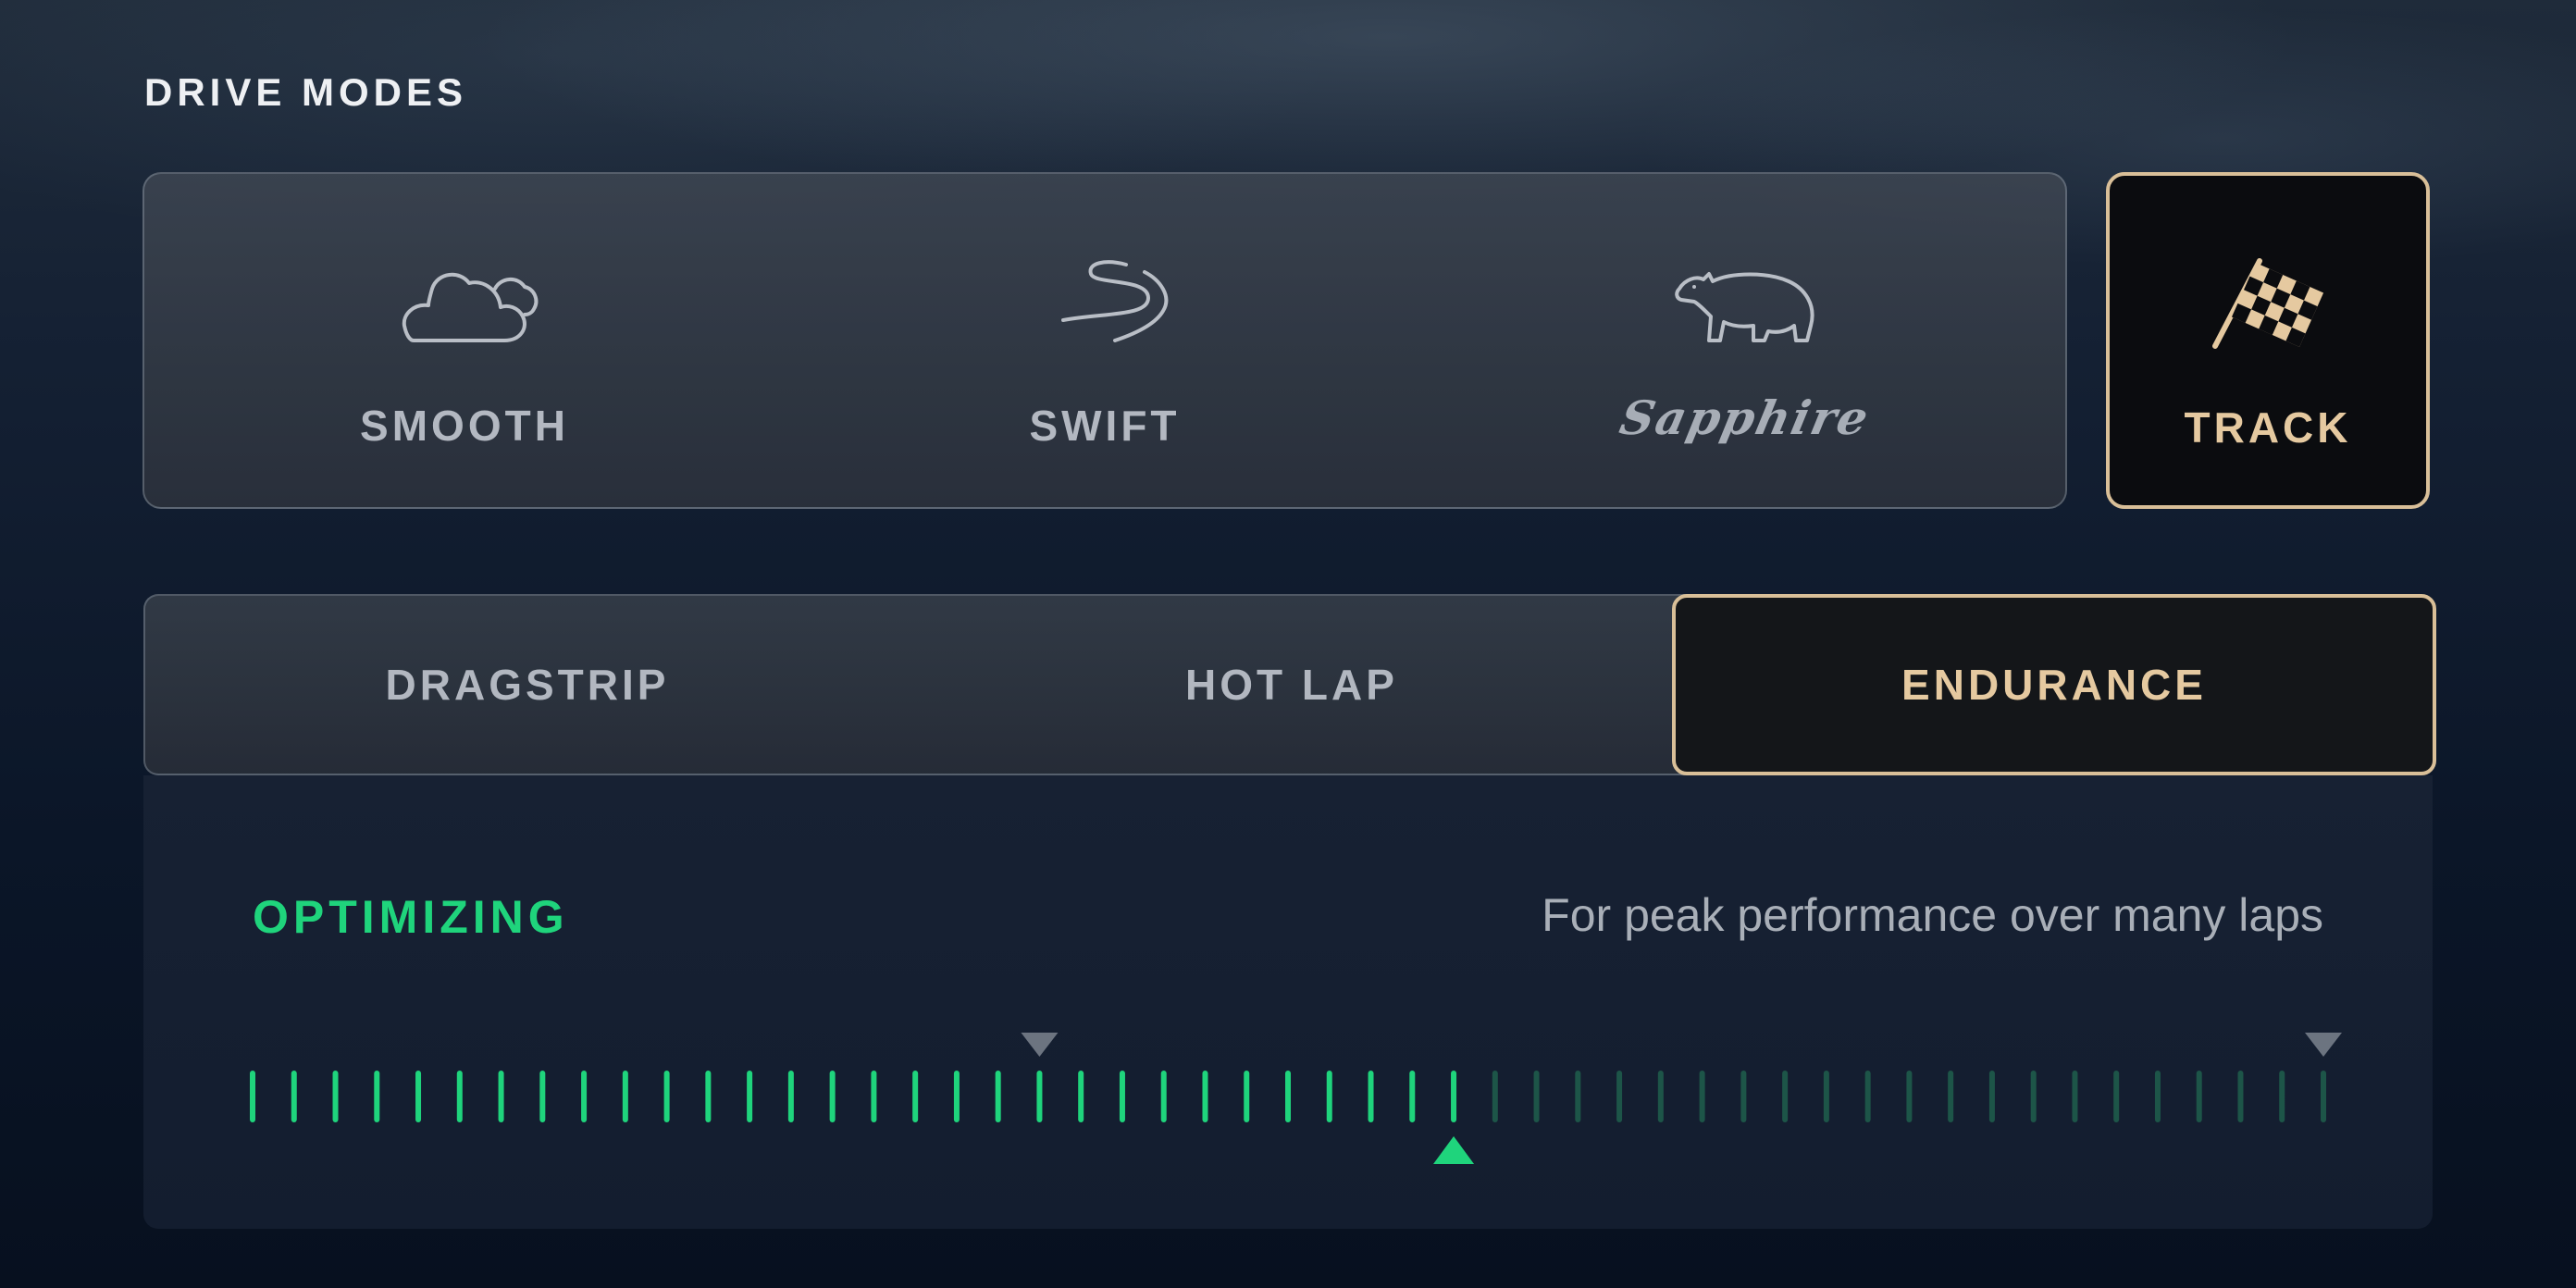  Describe the element at coordinates (1745, 418) in the screenshot. I see `sapphire-wordmark: Sapphire` at that location.